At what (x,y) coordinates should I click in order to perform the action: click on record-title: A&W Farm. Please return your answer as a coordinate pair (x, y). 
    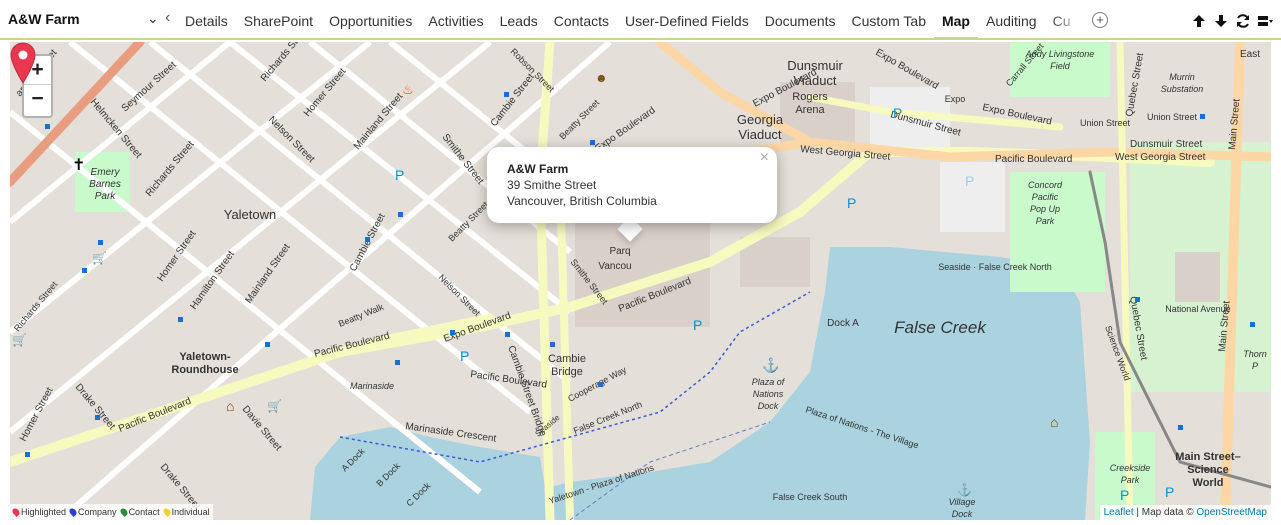
    Looking at the image, I should click on (44, 19).